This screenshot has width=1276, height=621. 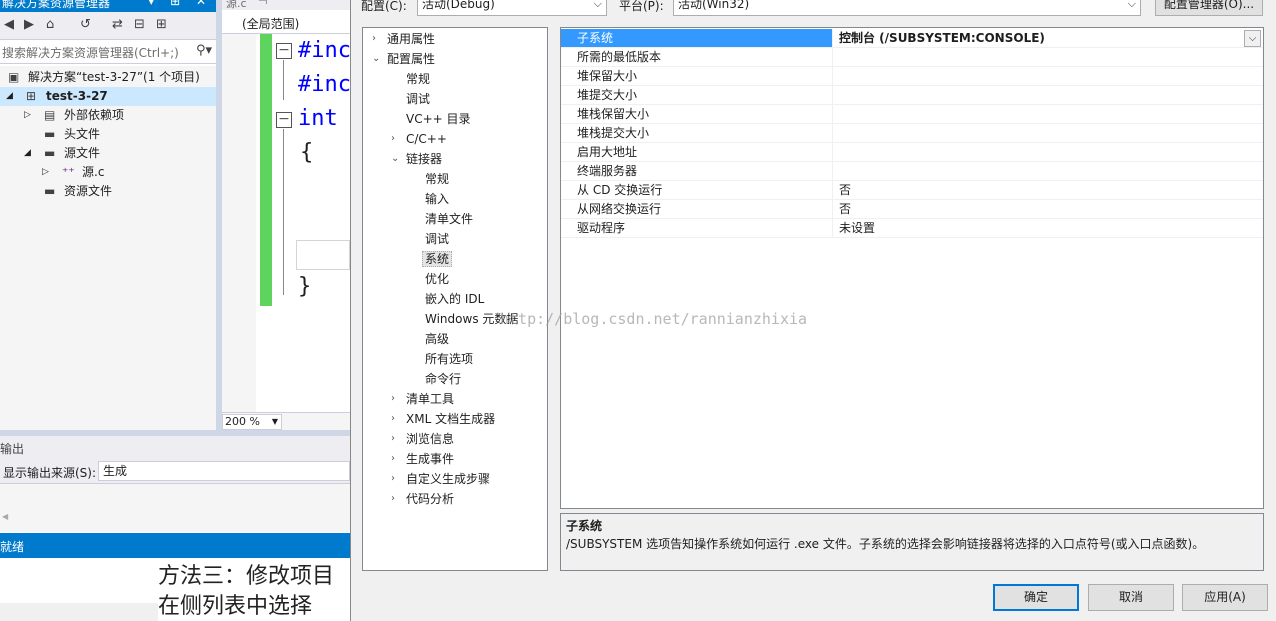 I want to click on code-line-main: int, so click(x=318, y=118).